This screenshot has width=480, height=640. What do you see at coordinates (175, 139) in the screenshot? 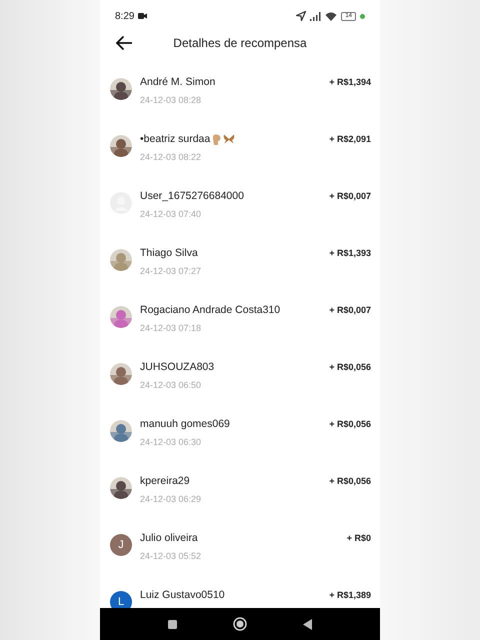
I see `user-name: •beatriz surdaa` at bounding box center [175, 139].